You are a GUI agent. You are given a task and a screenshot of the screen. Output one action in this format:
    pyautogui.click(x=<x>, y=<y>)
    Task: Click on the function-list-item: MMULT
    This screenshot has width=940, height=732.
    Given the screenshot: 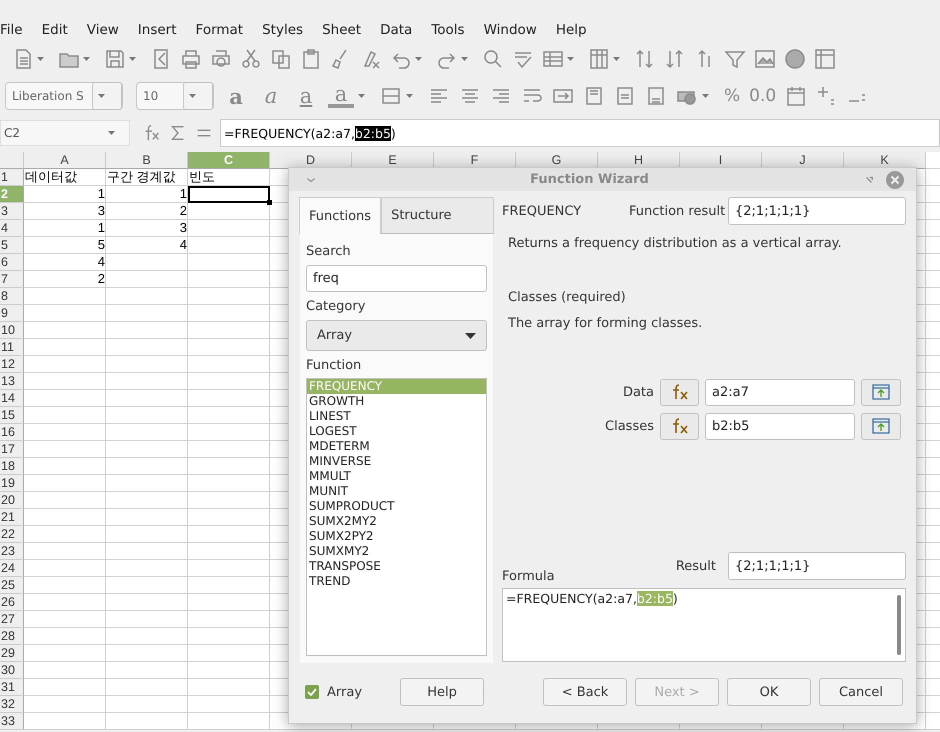 What is the action you would take?
    pyautogui.click(x=396, y=476)
    